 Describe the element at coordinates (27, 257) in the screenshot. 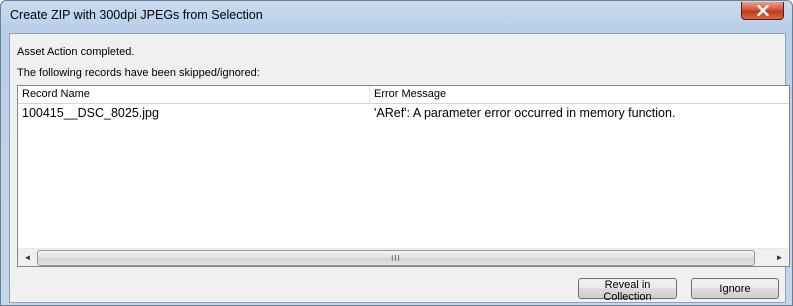

I see `scroll-left-icon: ◄` at that location.